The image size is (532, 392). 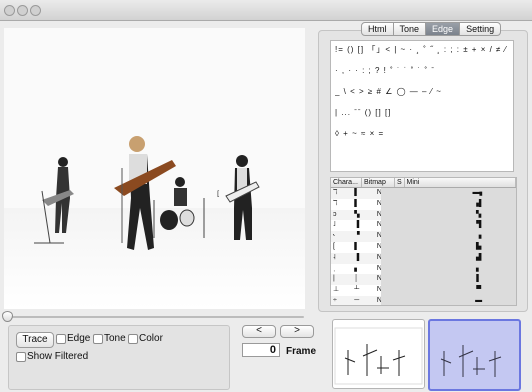 What do you see at coordinates (357, 236) in the screenshot?
I see `table-cell-bitmap: ▝` at bounding box center [357, 236].